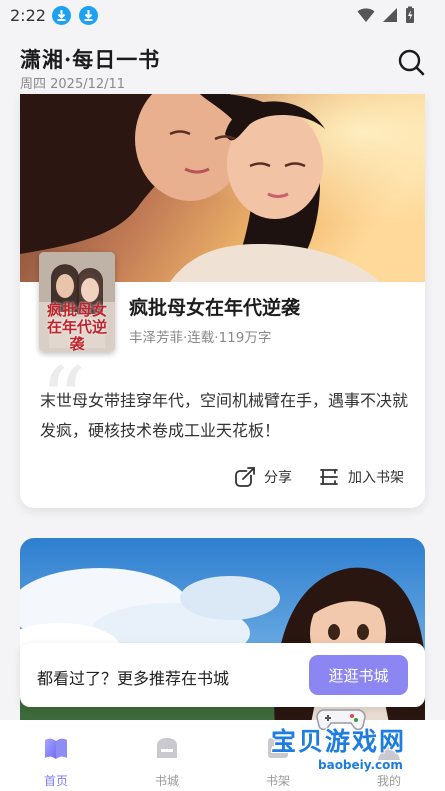 This screenshot has width=445, height=791. Describe the element at coordinates (55, 781) in the screenshot. I see `nav-label-home: 首页` at that location.